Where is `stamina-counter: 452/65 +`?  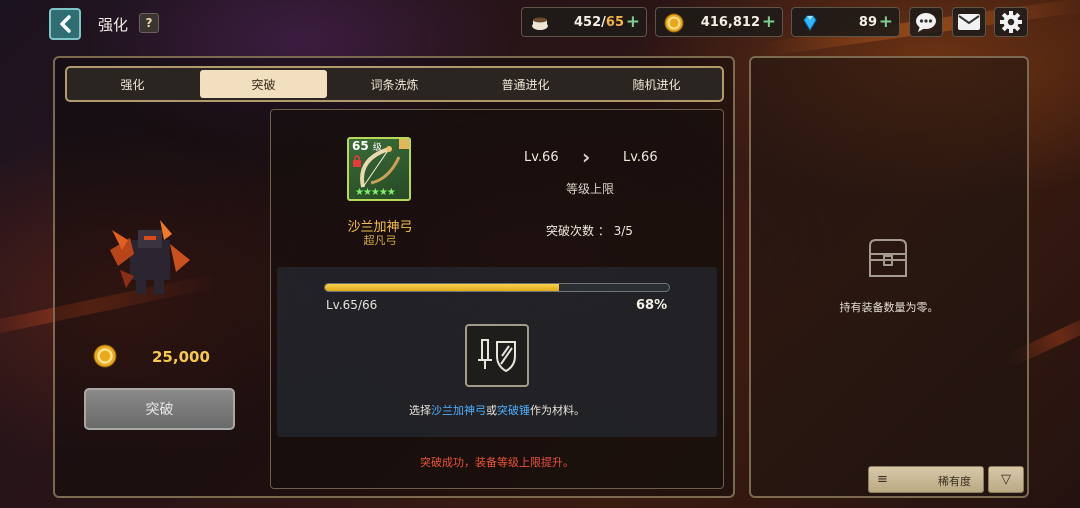 stamina-counter: 452/65 + is located at coordinates (584, 22).